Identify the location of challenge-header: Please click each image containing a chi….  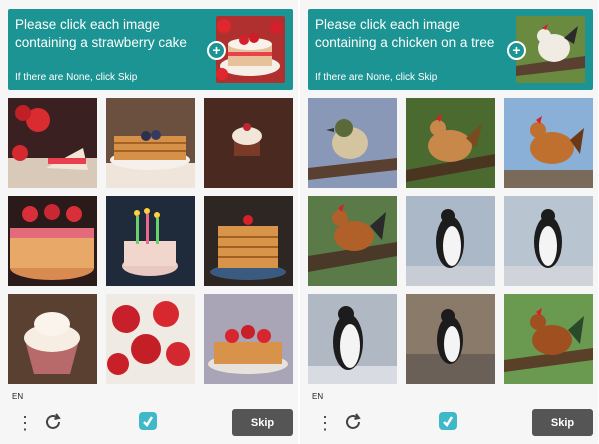
(450, 49).